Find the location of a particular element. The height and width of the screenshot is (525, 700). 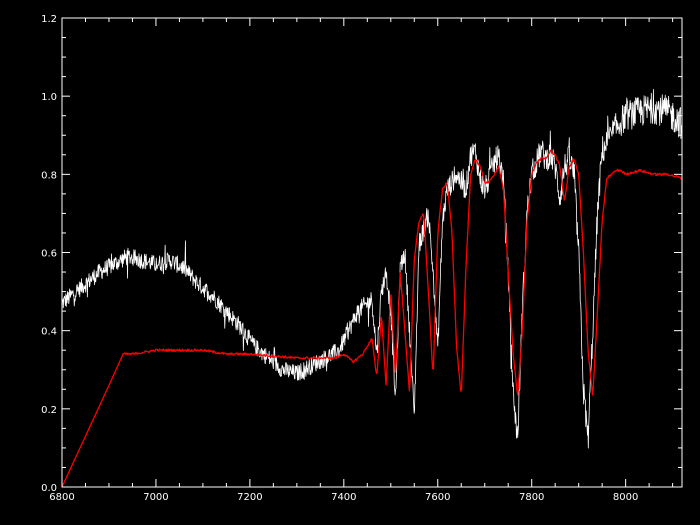

y-tick-label: 0.4 is located at coordinates (49, 332).